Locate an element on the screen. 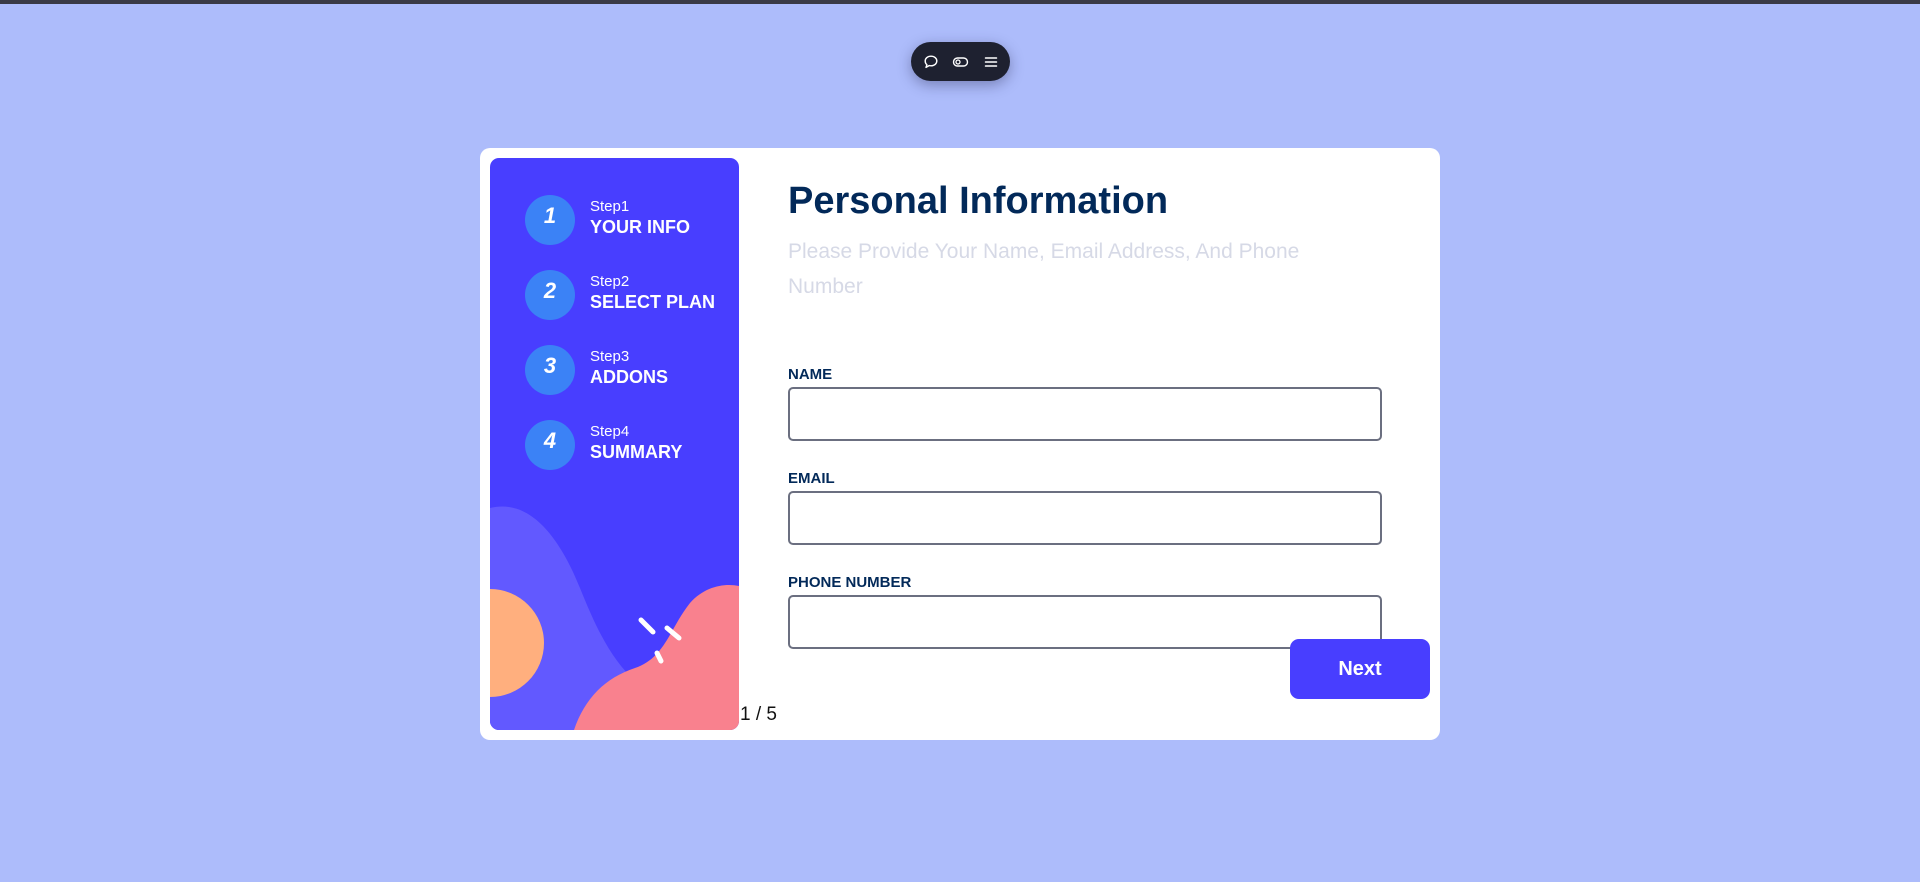 This screenshot has width=1920, height=882. name-label: NAME is located at coordinates (810, 374).